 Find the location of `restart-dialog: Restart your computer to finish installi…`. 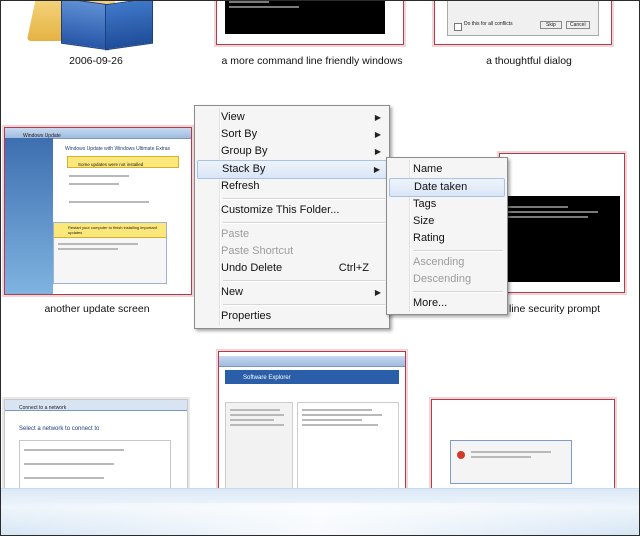

restart-dialog: Restart your computer to finish installi… is located at coordinates (110, 253).